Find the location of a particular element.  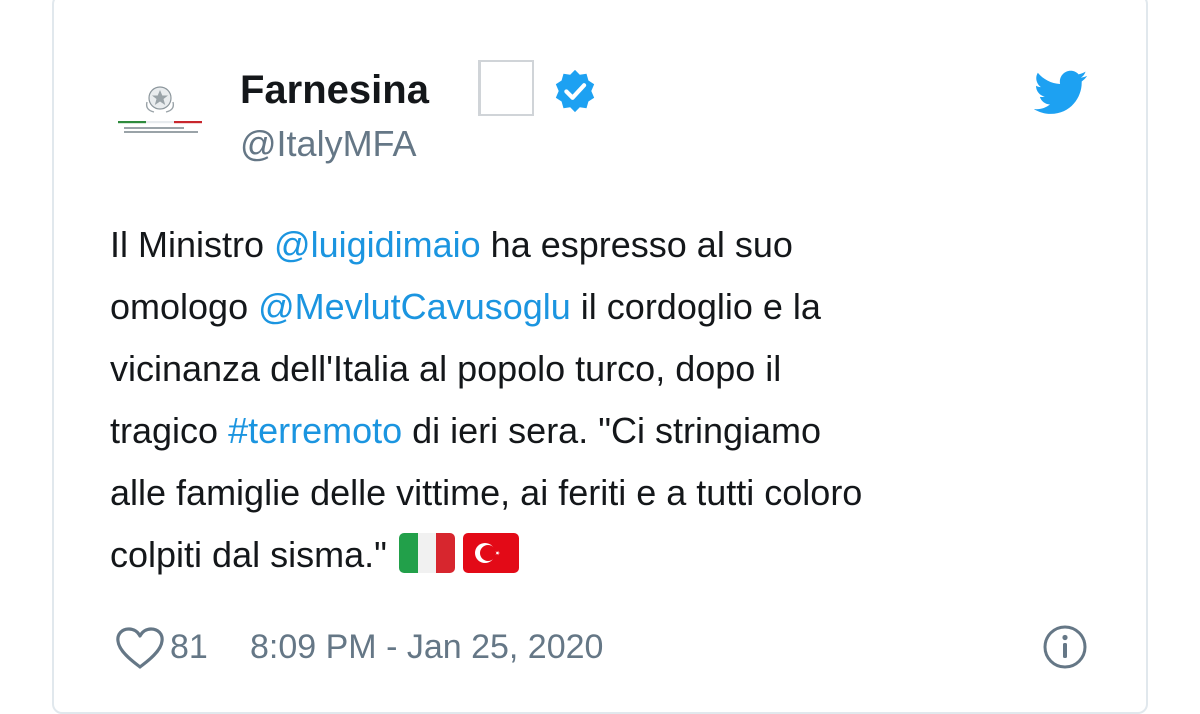

verified-badge-icon is located at coordinates (575, 91).